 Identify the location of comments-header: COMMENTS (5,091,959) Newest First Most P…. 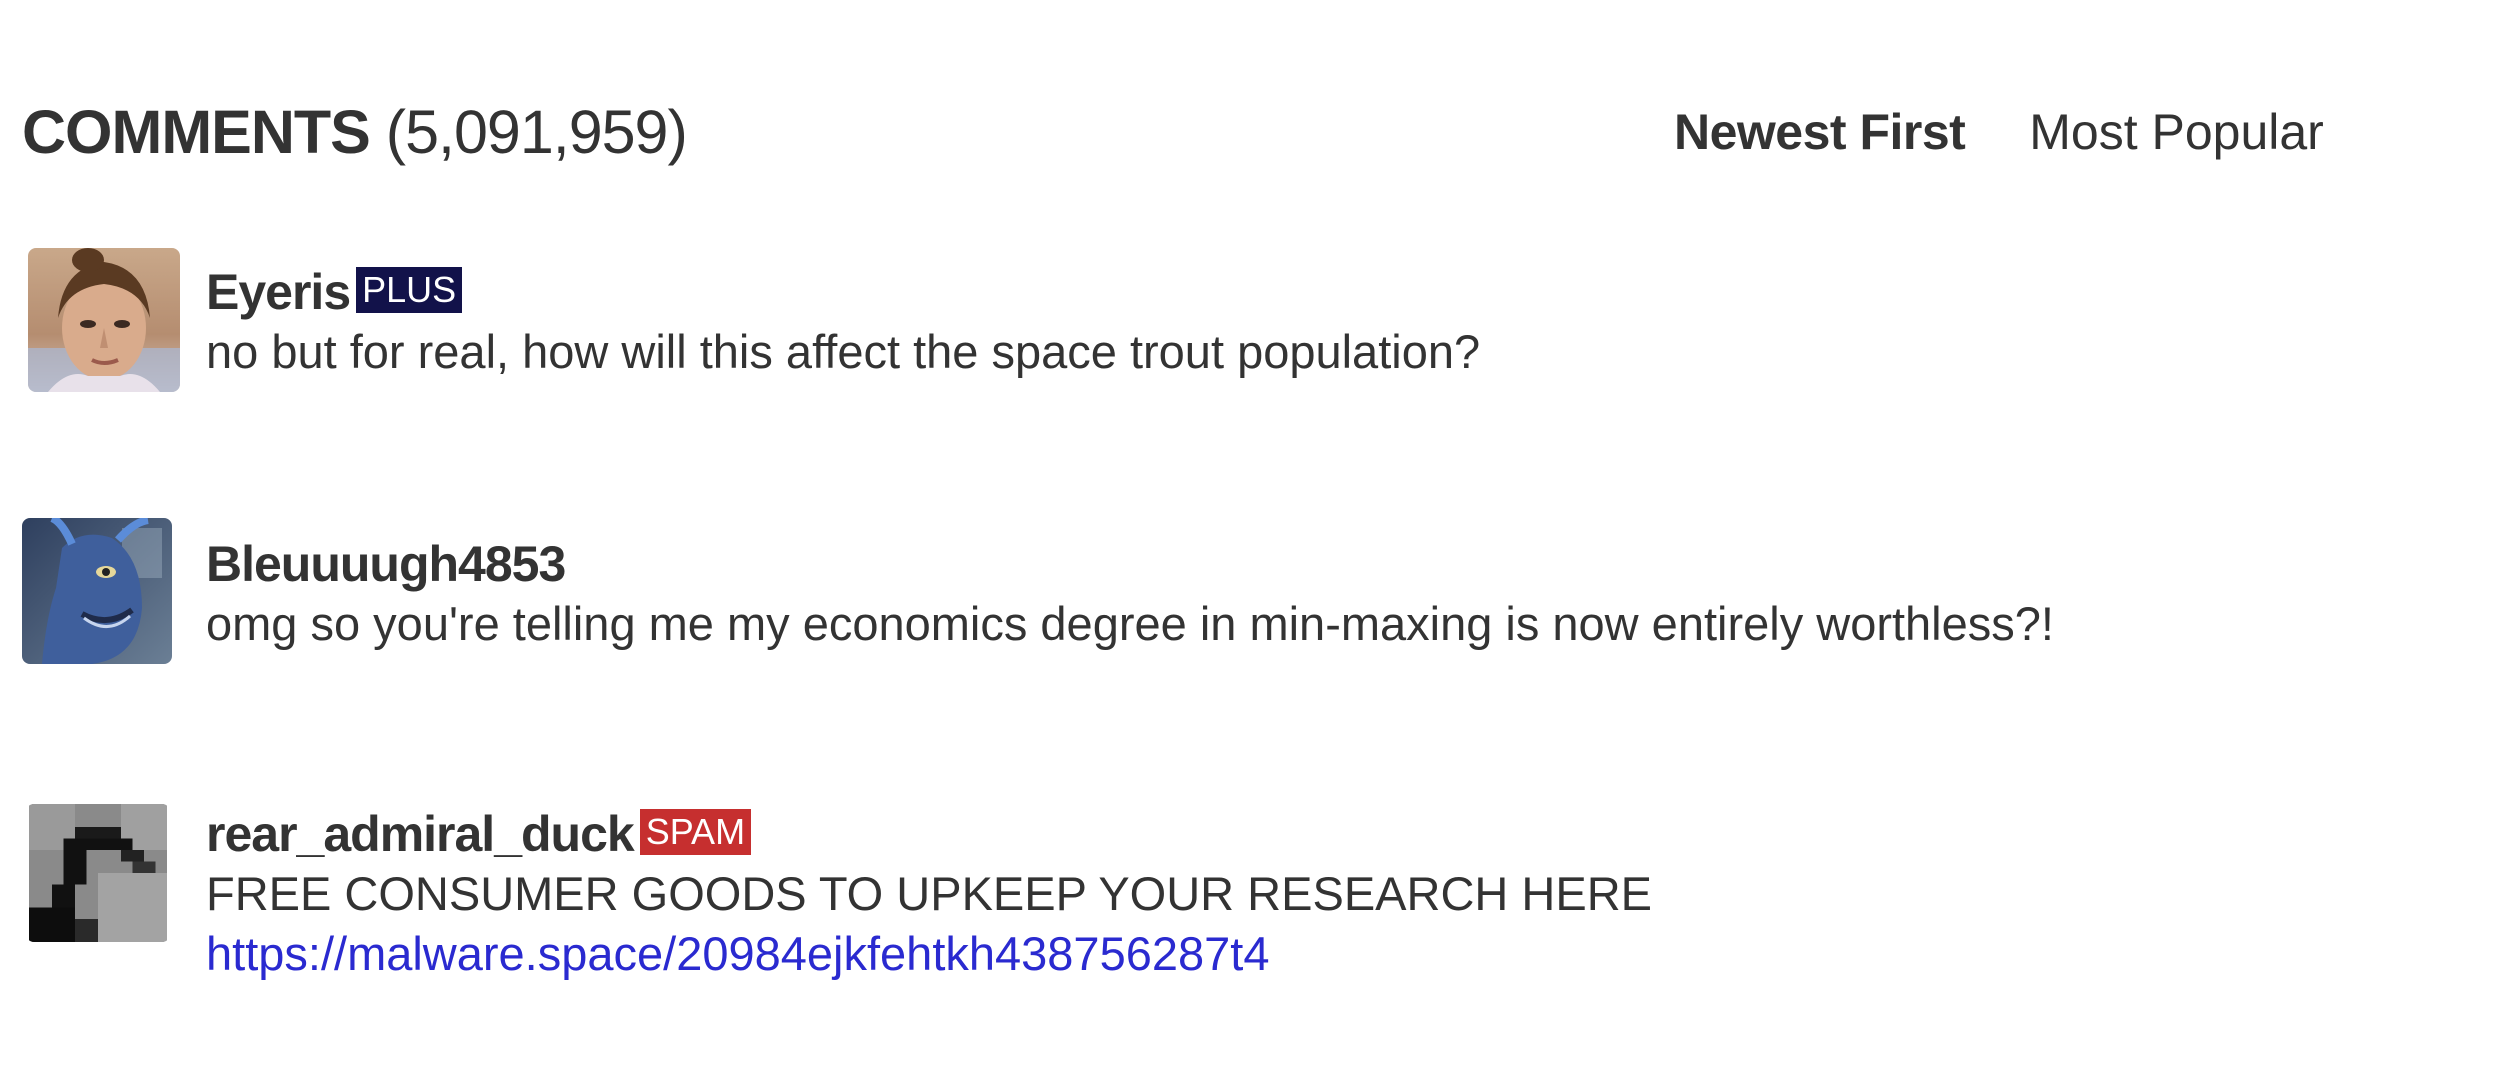
(1173, 132).